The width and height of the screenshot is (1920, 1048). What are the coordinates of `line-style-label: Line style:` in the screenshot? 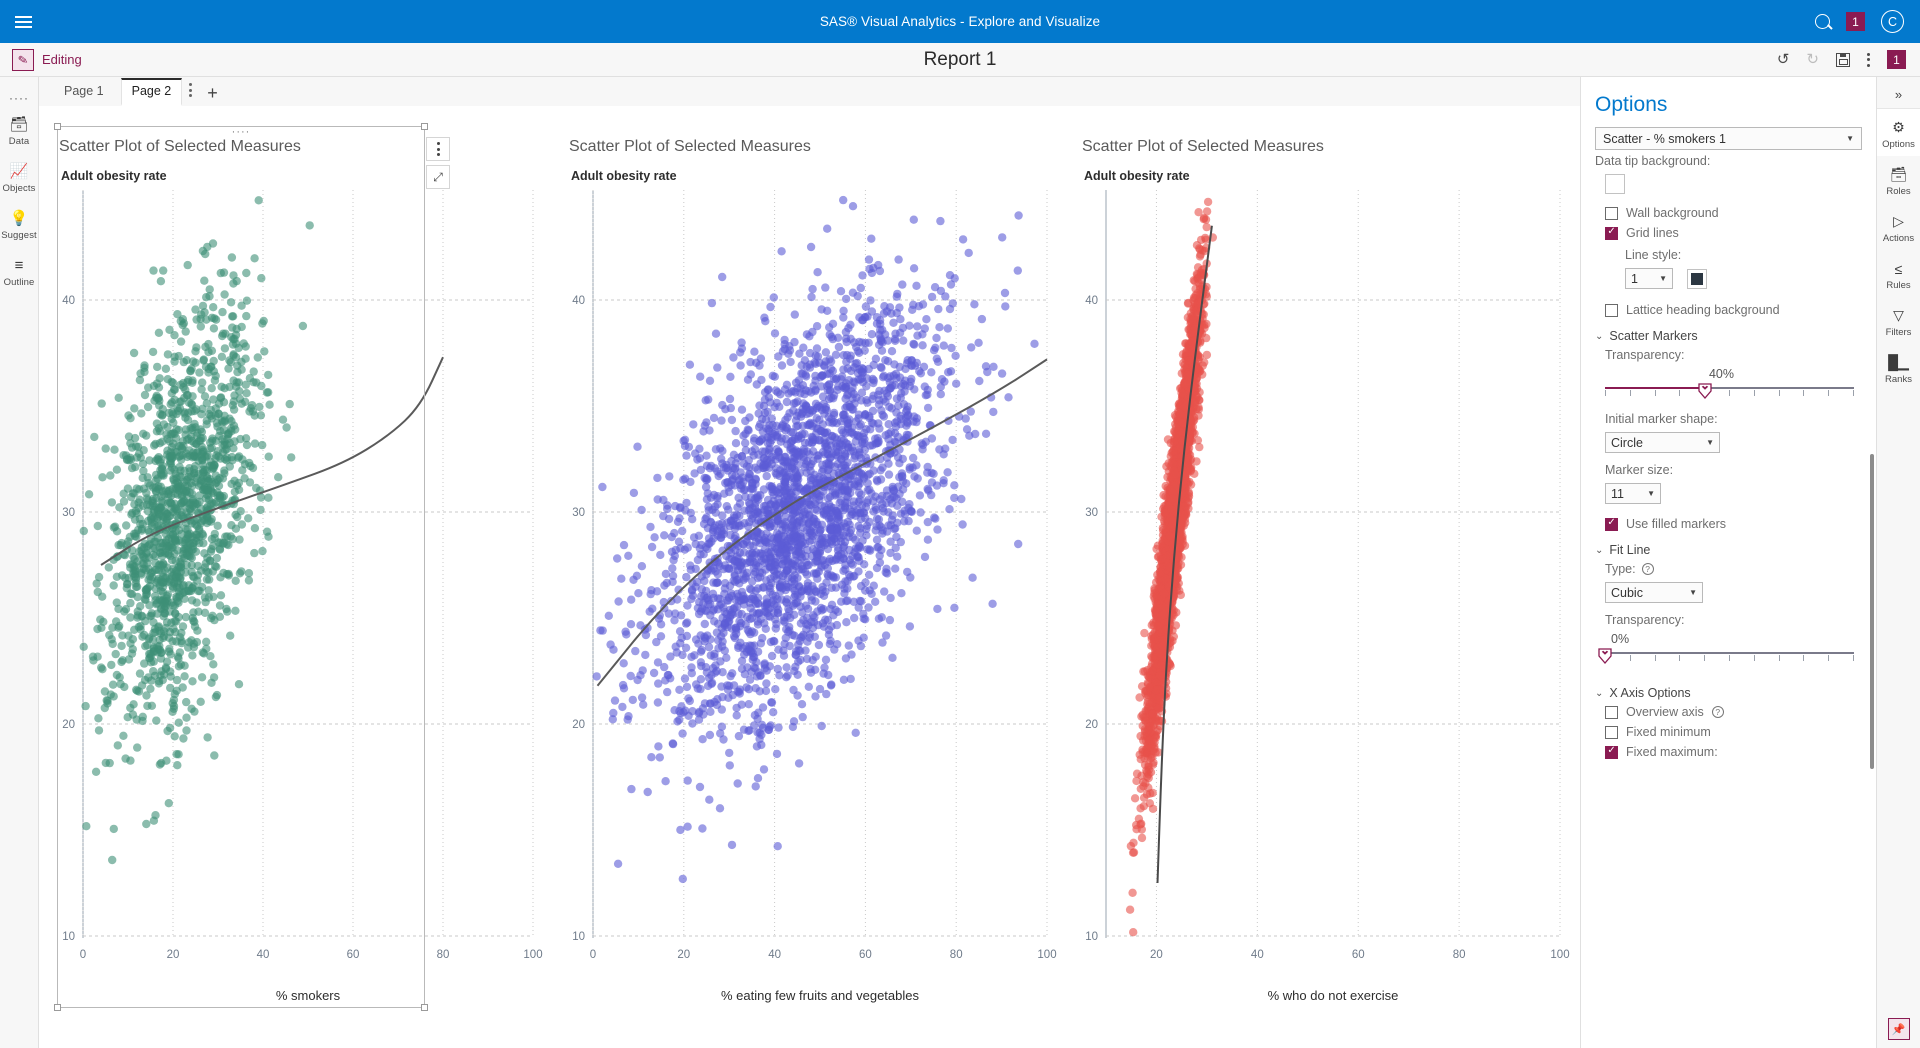 It's located at (1653, 255).